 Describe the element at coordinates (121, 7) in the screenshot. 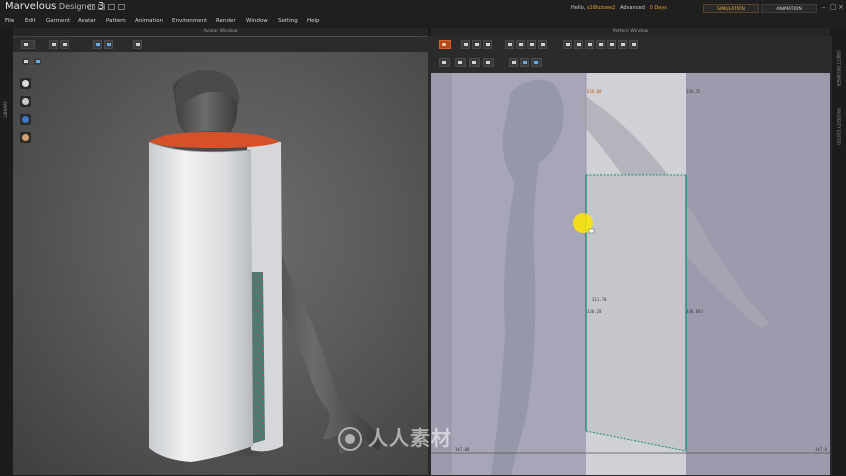

I see `redo-icon` at that location.